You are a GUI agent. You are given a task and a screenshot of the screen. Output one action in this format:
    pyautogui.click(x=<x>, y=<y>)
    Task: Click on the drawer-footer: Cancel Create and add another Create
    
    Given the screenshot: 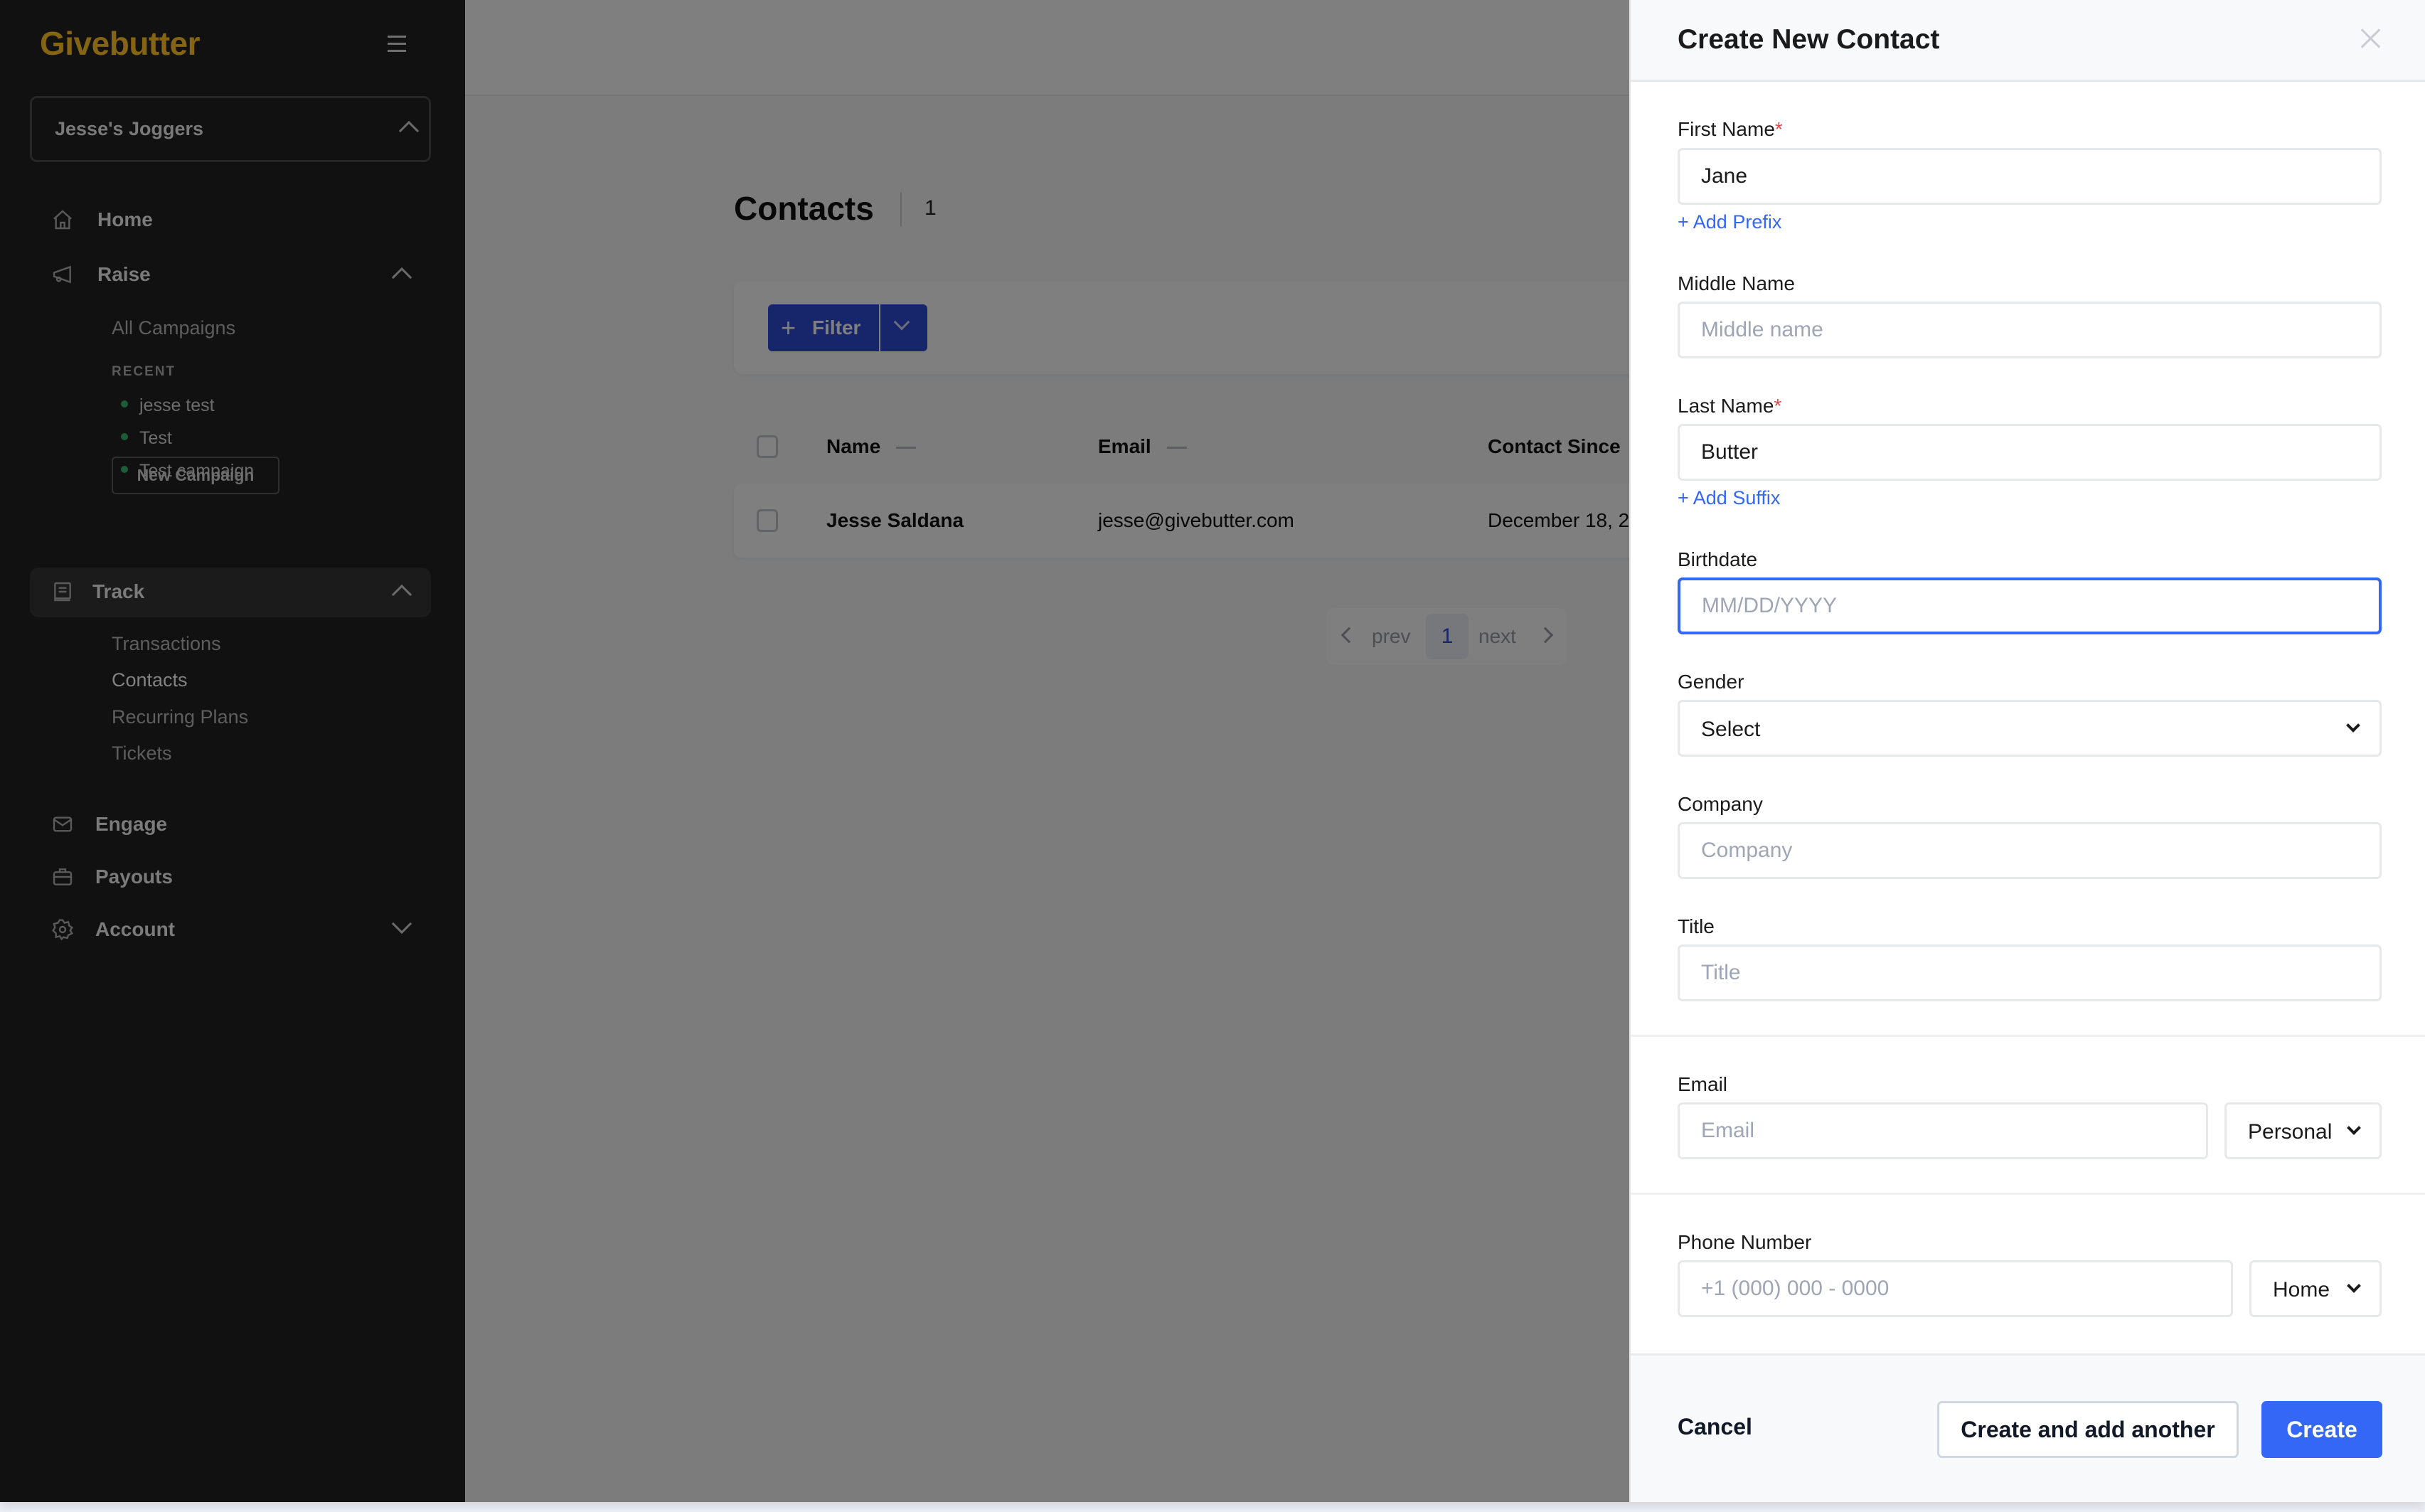 What is the action you would take?
    pyautogui.click(x=2028, y=1427)
    